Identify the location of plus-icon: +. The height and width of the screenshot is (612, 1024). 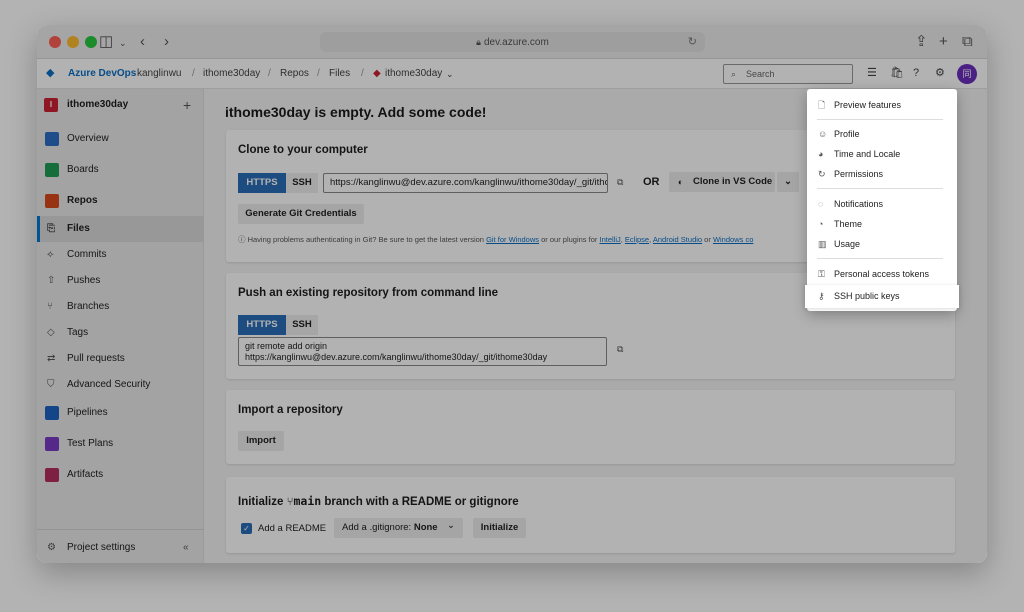
(187, 105).